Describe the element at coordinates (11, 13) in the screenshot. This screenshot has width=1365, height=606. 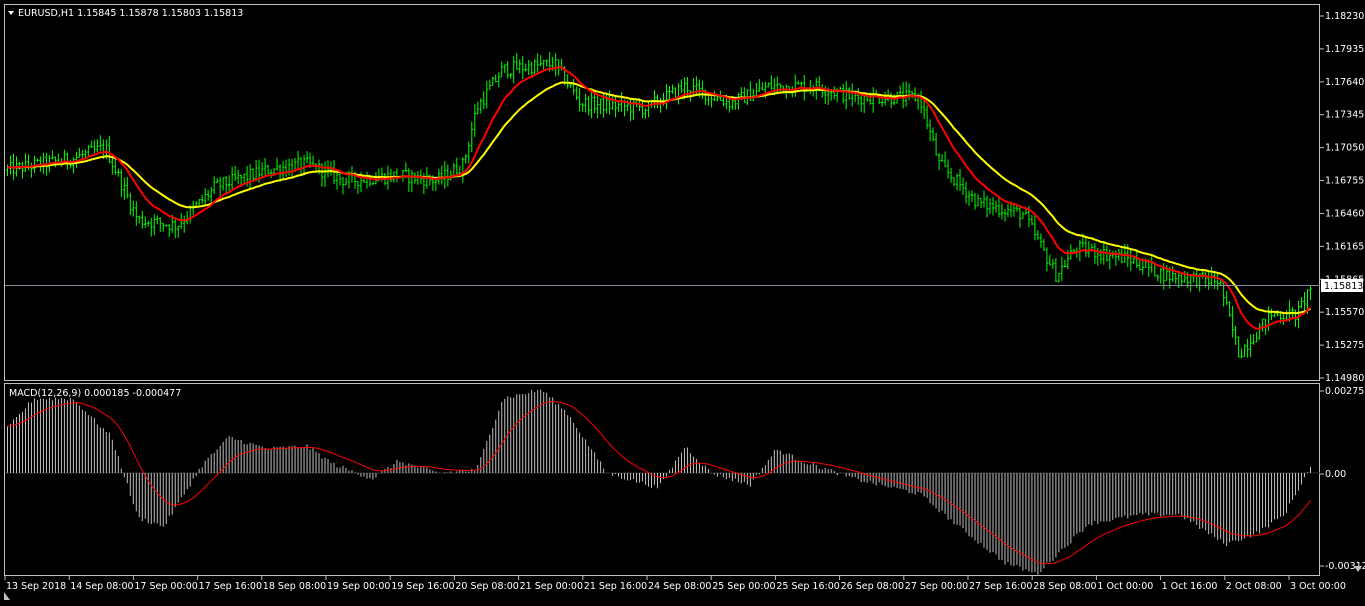
I see `triangle-down-icon` at that location.